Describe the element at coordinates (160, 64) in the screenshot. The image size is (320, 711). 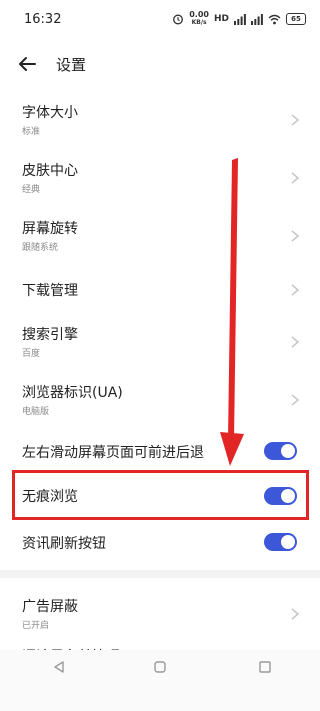
I see `top-toolbar: 设置` at that location.